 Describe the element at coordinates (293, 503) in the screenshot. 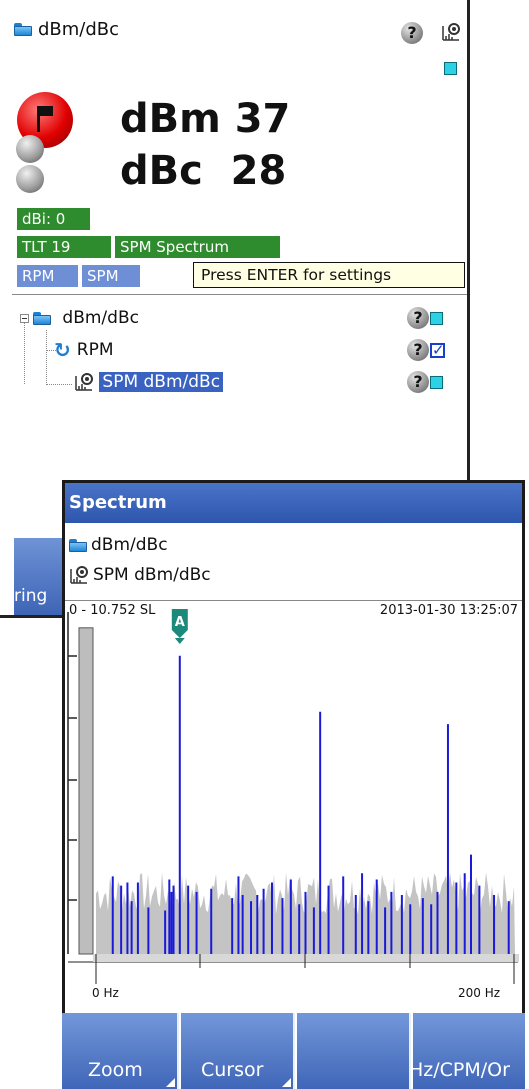

I see `spectrum-title: Spectrum` at that location.